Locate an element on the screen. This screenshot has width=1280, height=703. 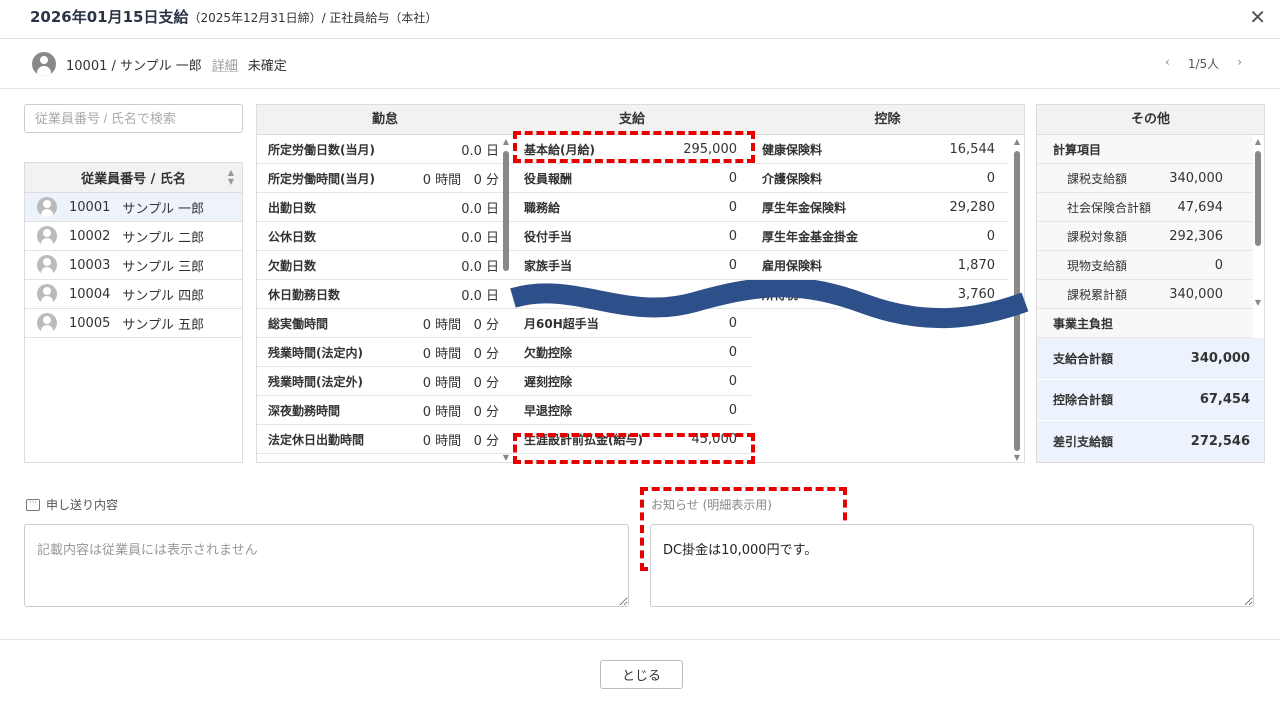
row-value: 47,694 is located at coordinates (1201, 207).